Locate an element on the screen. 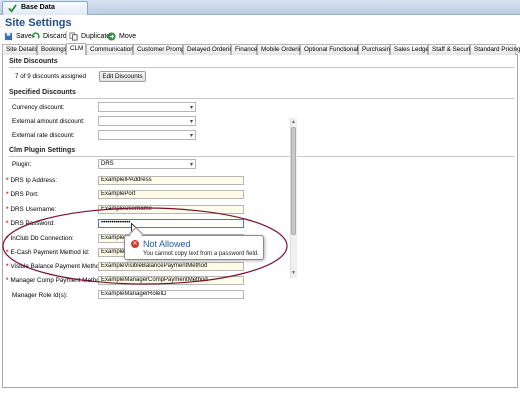 This screenshot has width=520, height=405. tab-mobile-ordering: Mobile Ordering is located at coordinates (281, 49).